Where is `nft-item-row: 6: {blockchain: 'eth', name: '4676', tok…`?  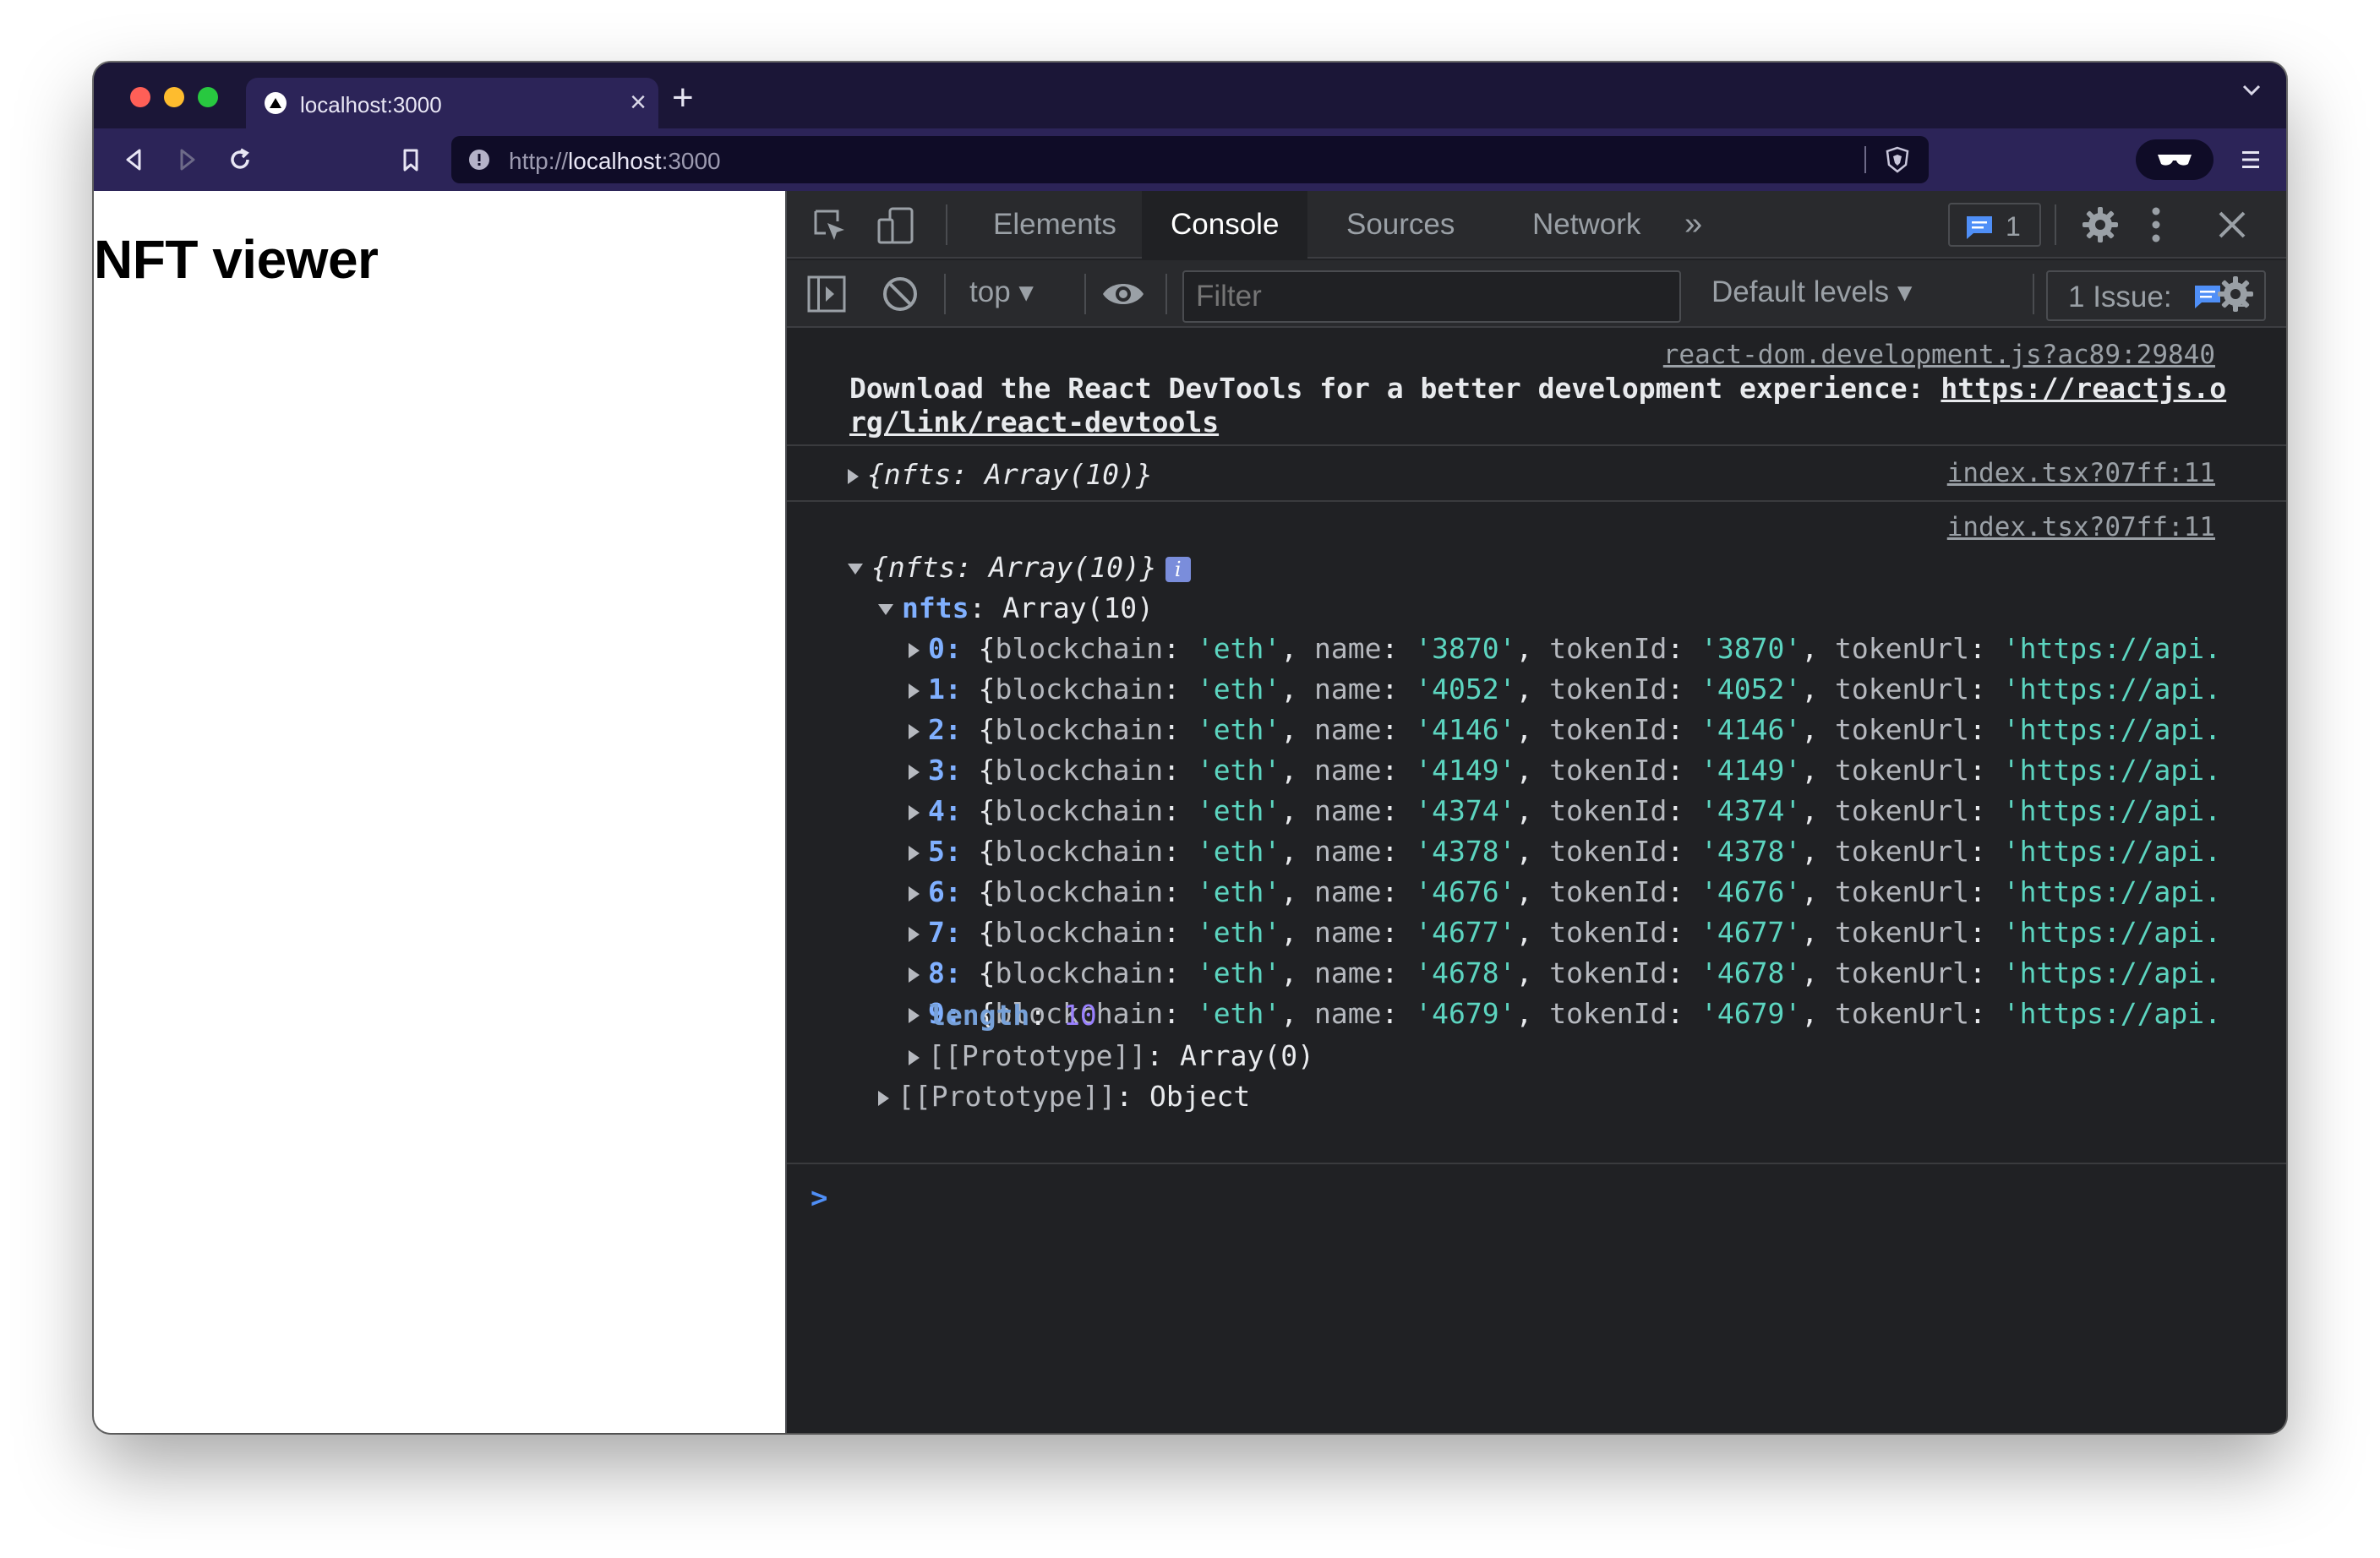
nft-item-row: 6: {blockchain: 'eth', name: '4676', tok… is located at coordinates (1565, 891).